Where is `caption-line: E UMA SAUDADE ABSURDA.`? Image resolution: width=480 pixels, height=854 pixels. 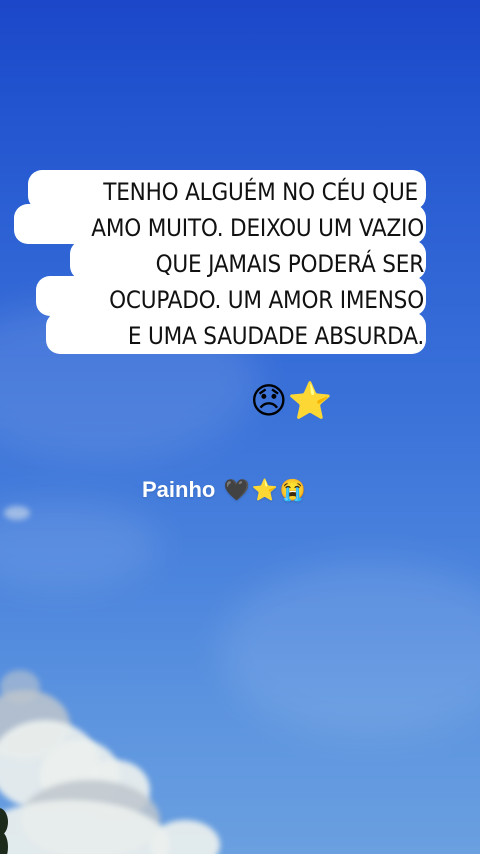
caption-line: E UMA SAUDADE ABSURDA. is located at coordinates (275, 336).